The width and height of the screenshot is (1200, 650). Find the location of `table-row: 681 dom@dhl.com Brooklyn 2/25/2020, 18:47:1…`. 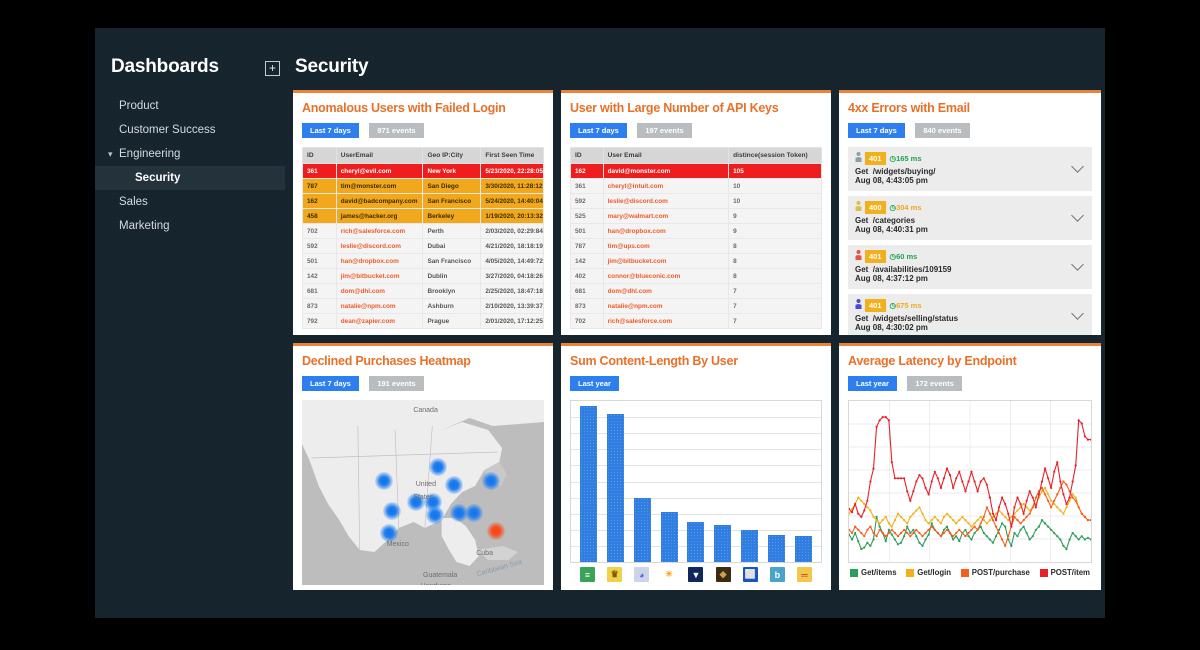

table-row: 681 dom@dhl.com Brooklyn 2/25/2020, 18:47:1… is located at coordinates (423, 291).